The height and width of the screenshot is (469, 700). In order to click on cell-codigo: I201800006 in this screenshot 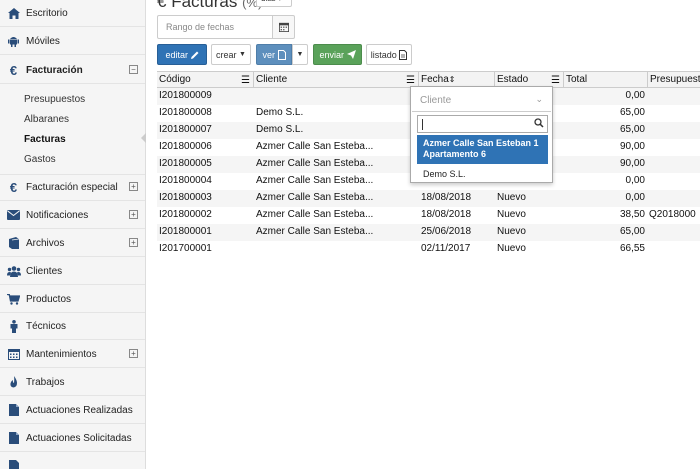, I will do `click(185, 146)`.